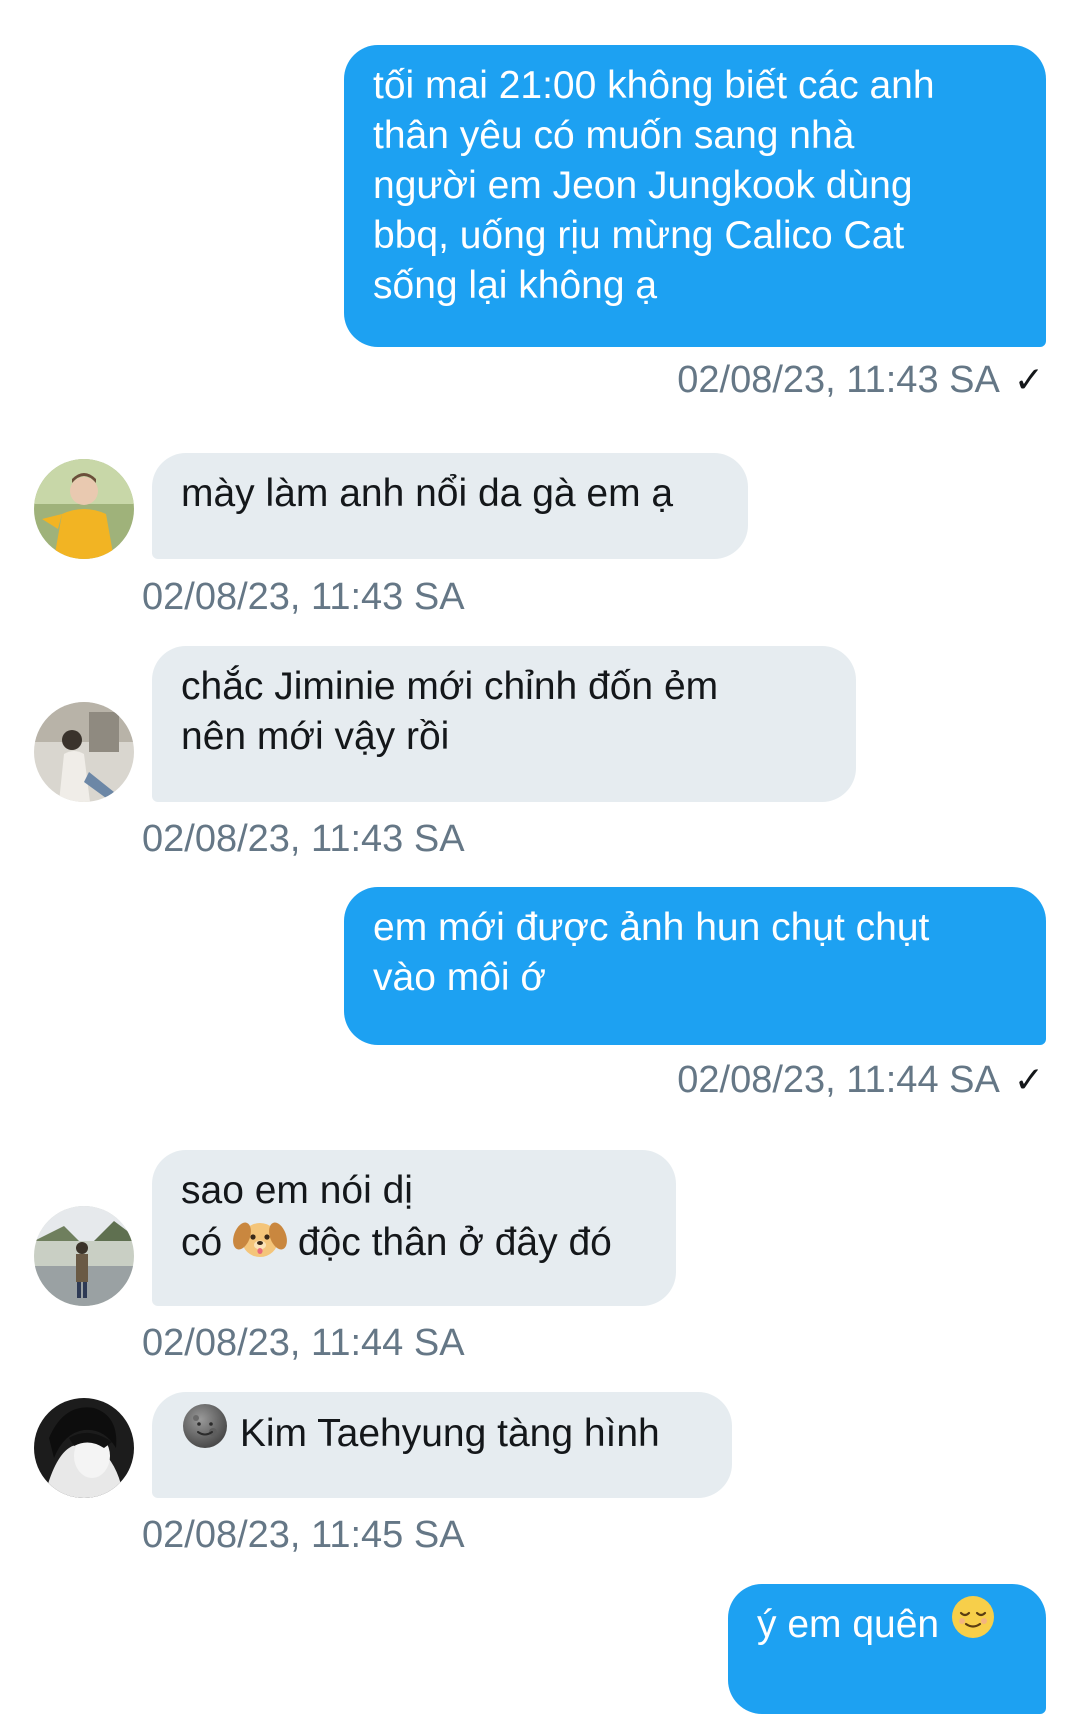  Describe the element at coordinates (450, 506) in the screenshot. I see `message-bubble-incoming: mày làm anh nổi da gà em ạ` at that location.